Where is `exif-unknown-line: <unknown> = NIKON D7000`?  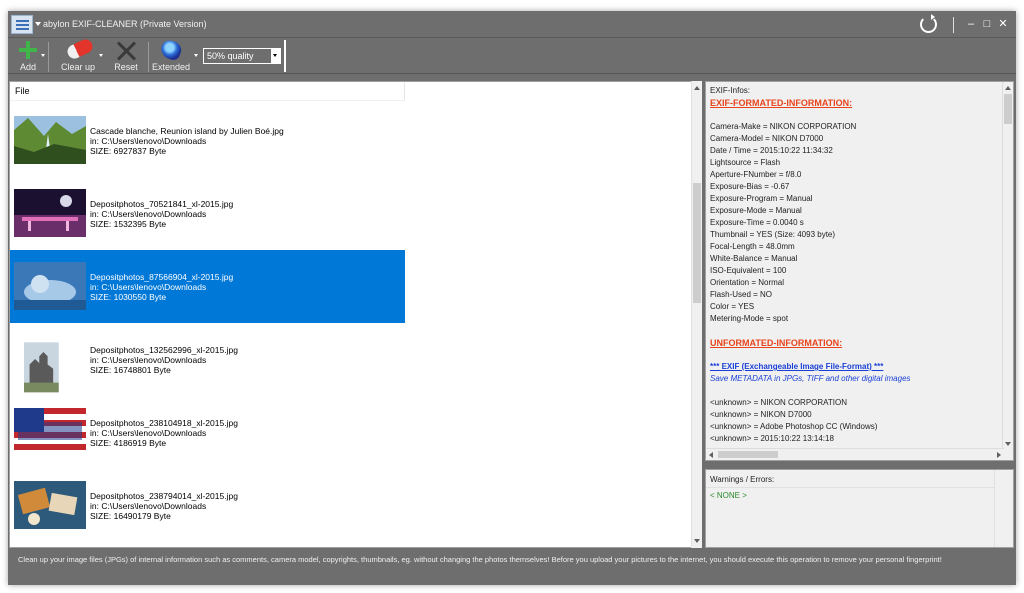 exif-unknown-line: <unknown> = NIKON D7000 is located at coordinates (761, 414).